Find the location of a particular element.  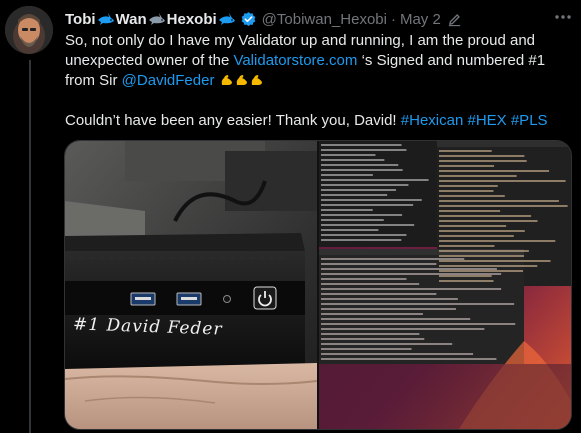

edit-icon is located at coordinates (454, 19).